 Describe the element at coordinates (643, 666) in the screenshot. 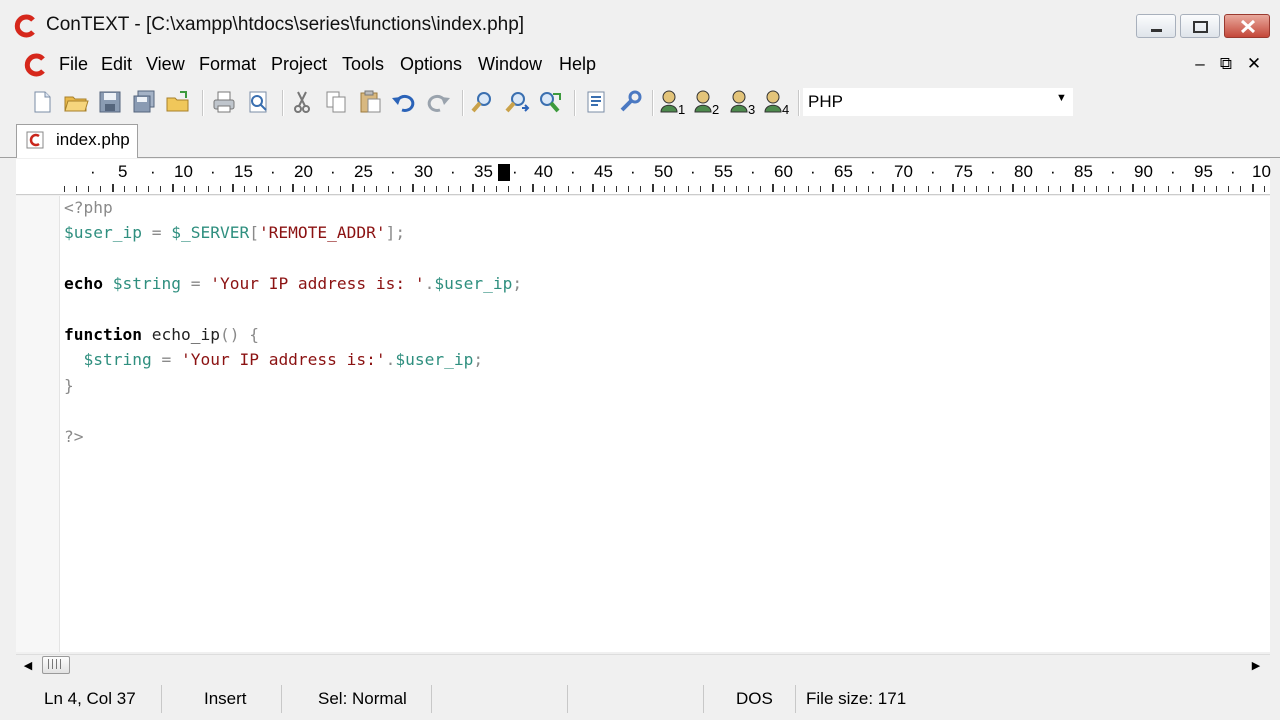

I see `horizontal-scrollbar` at that location.